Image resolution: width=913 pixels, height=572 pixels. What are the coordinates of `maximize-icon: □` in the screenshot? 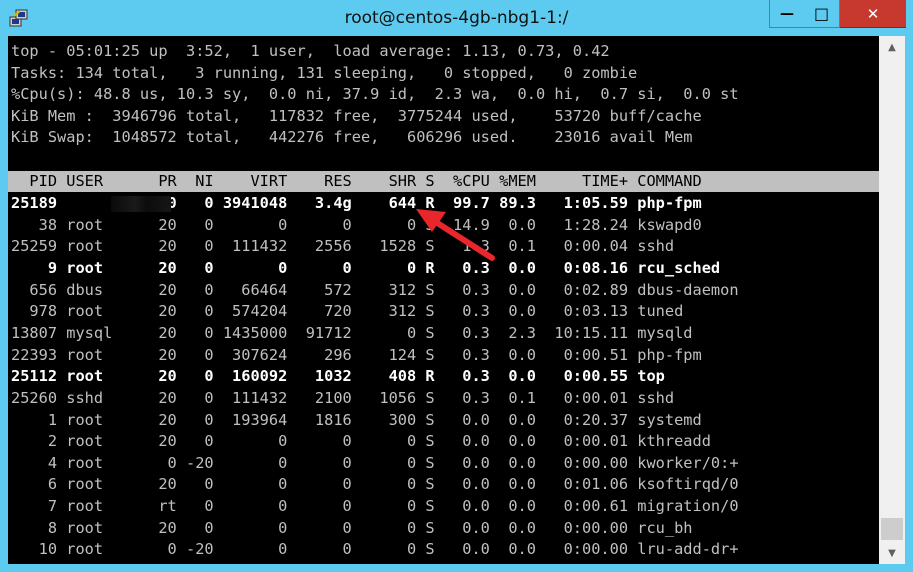 It's located at (821, 13).